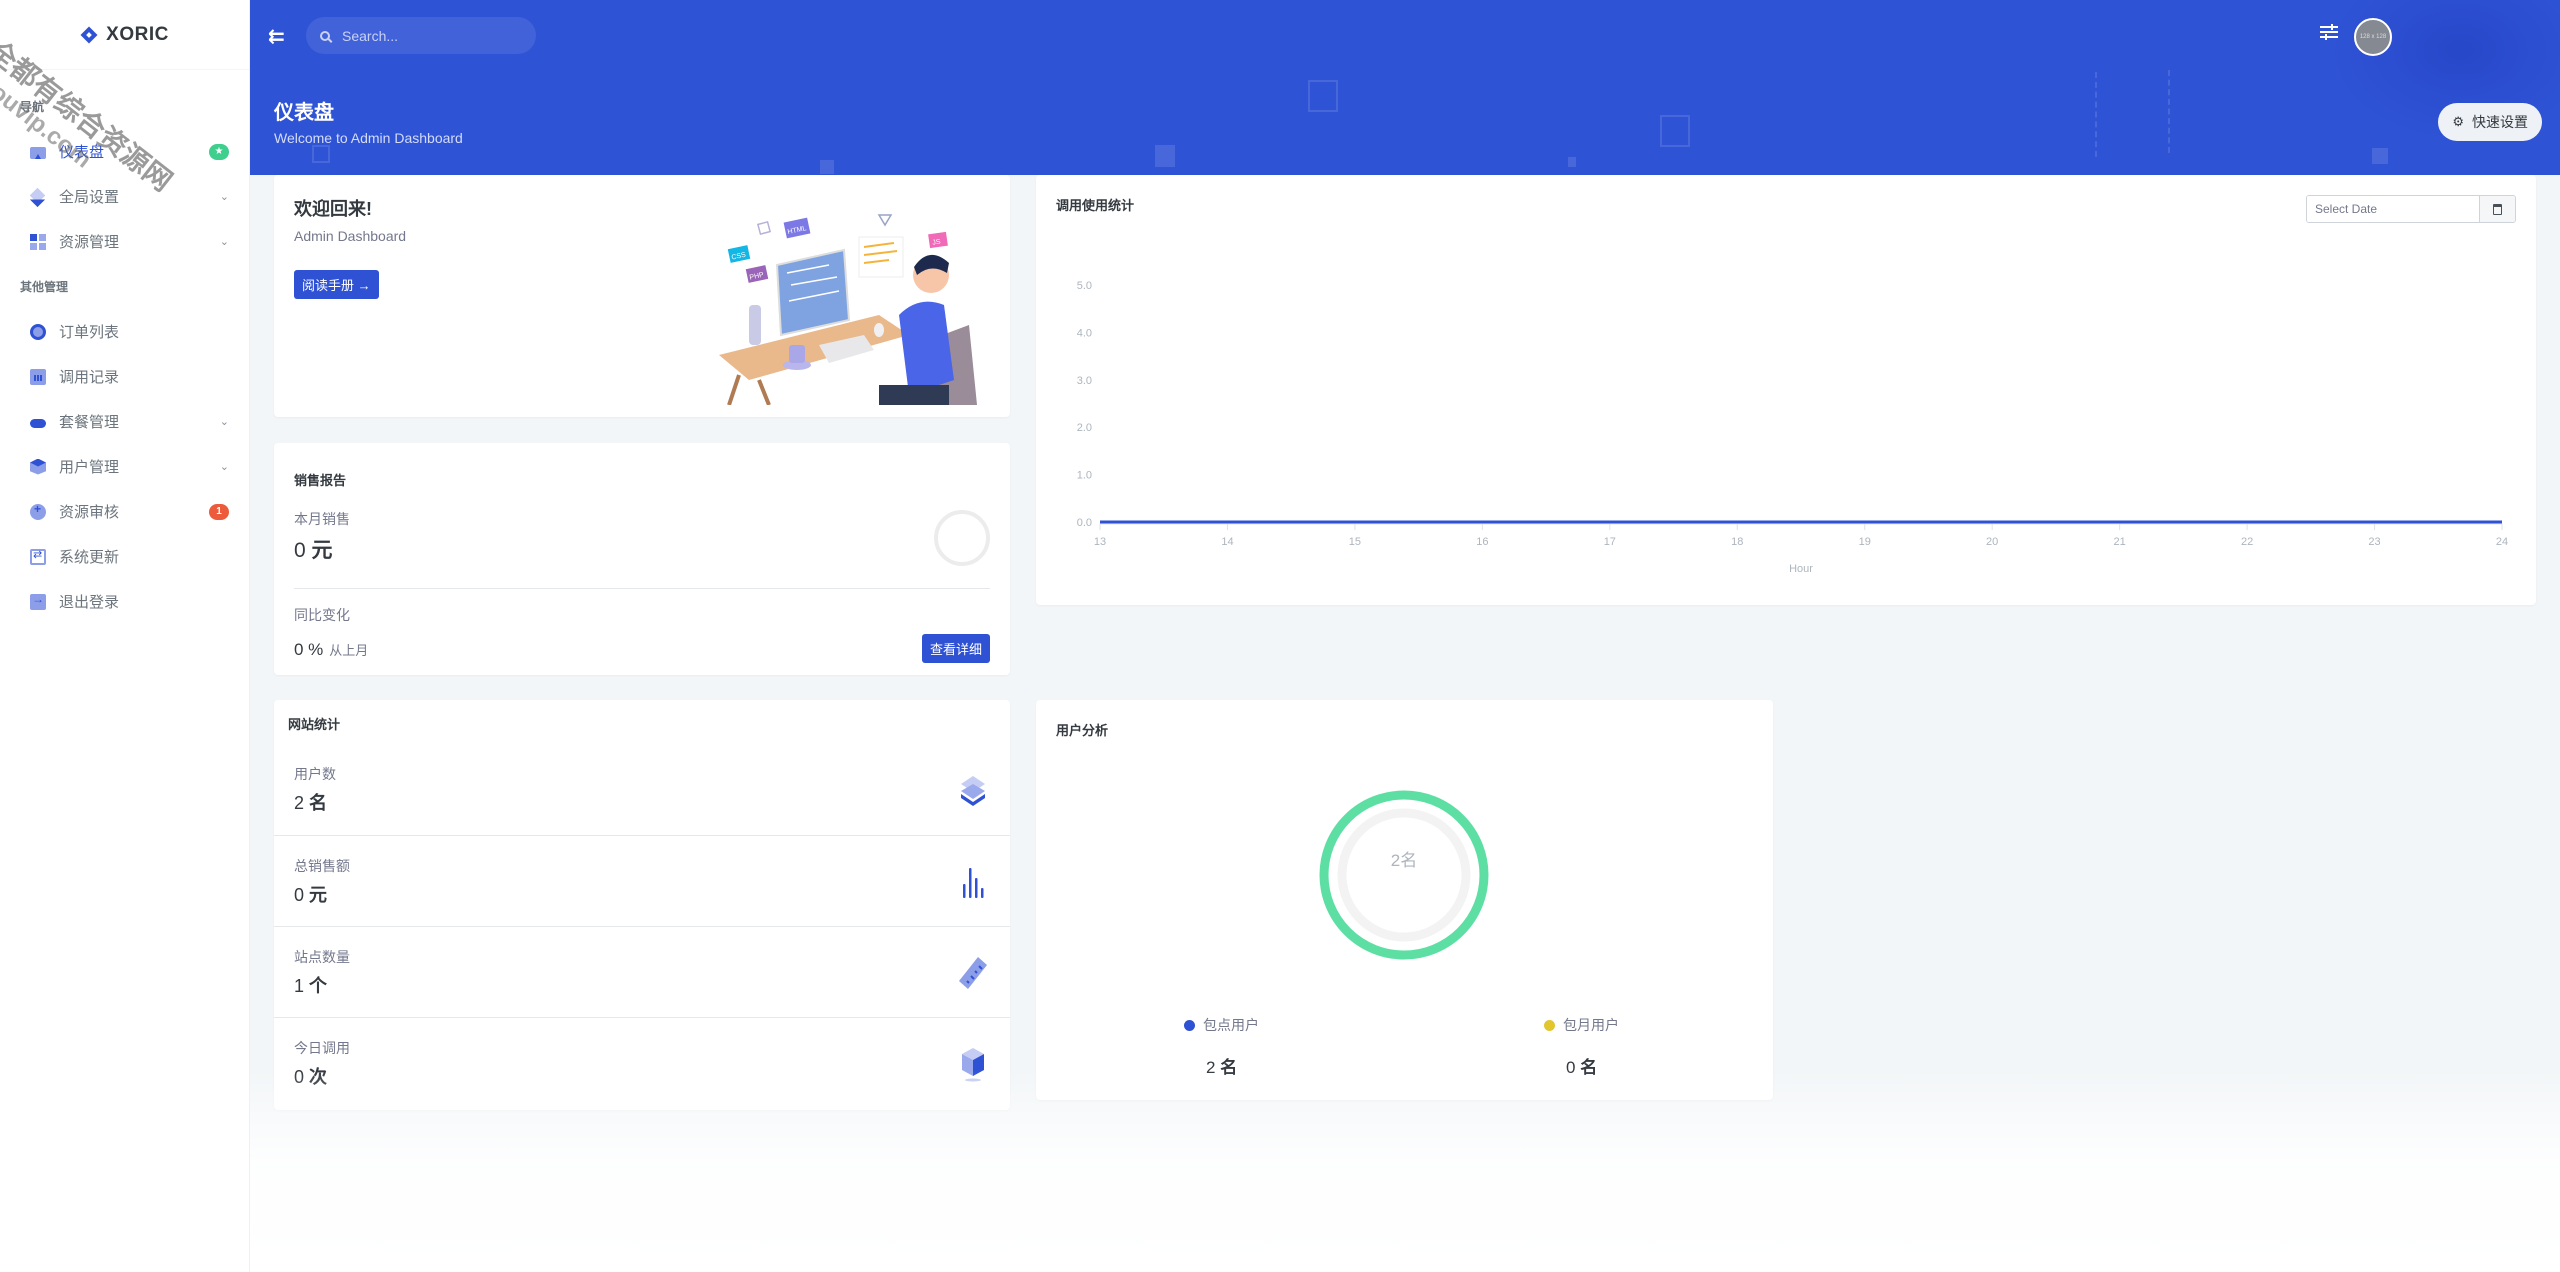 The height and width of the screenshot is (1272, 2560). Describe the element at coordinates (124, 466) in the screenshot. I see `sidebar-item-users: 用户管理 ⌄` at that location.